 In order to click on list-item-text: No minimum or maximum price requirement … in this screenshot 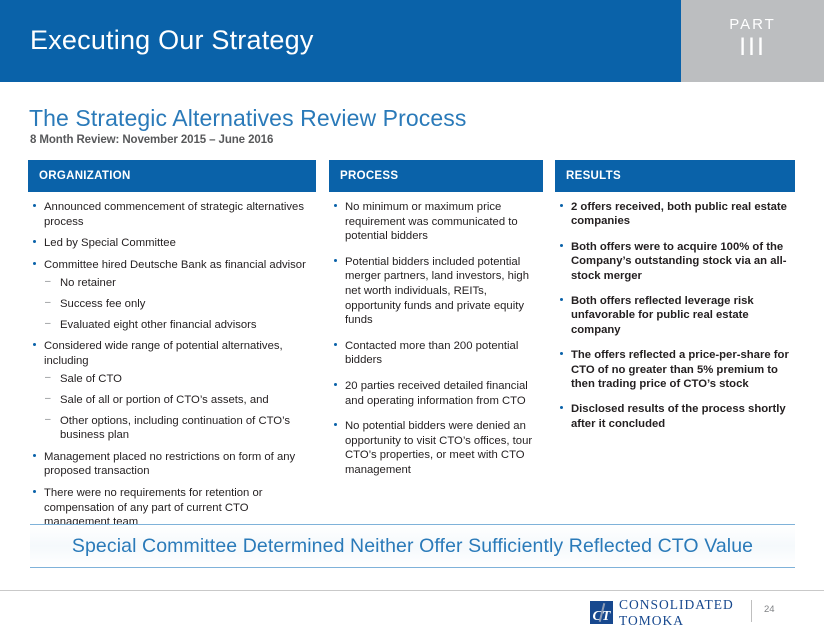, I will do `click(431, 222)`.